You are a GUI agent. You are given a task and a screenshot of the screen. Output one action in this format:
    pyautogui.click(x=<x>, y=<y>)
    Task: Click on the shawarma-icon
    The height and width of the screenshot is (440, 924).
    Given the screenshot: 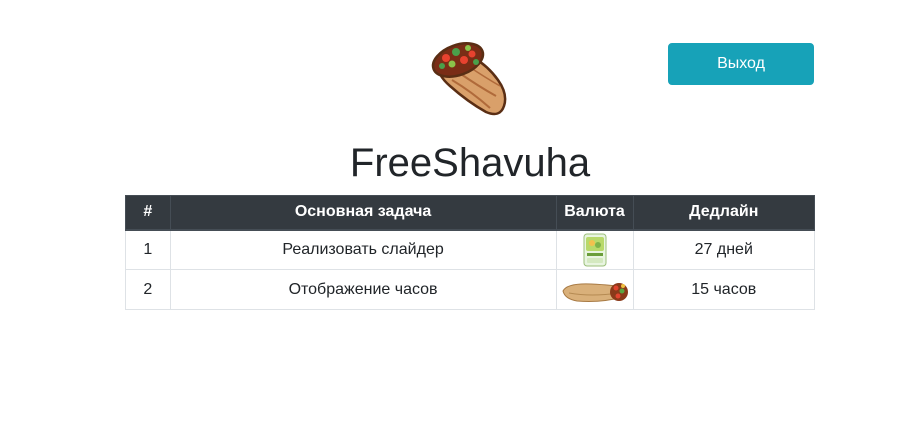 What is the action you would take?
    pyautogui.click(x=469, y=79)
    